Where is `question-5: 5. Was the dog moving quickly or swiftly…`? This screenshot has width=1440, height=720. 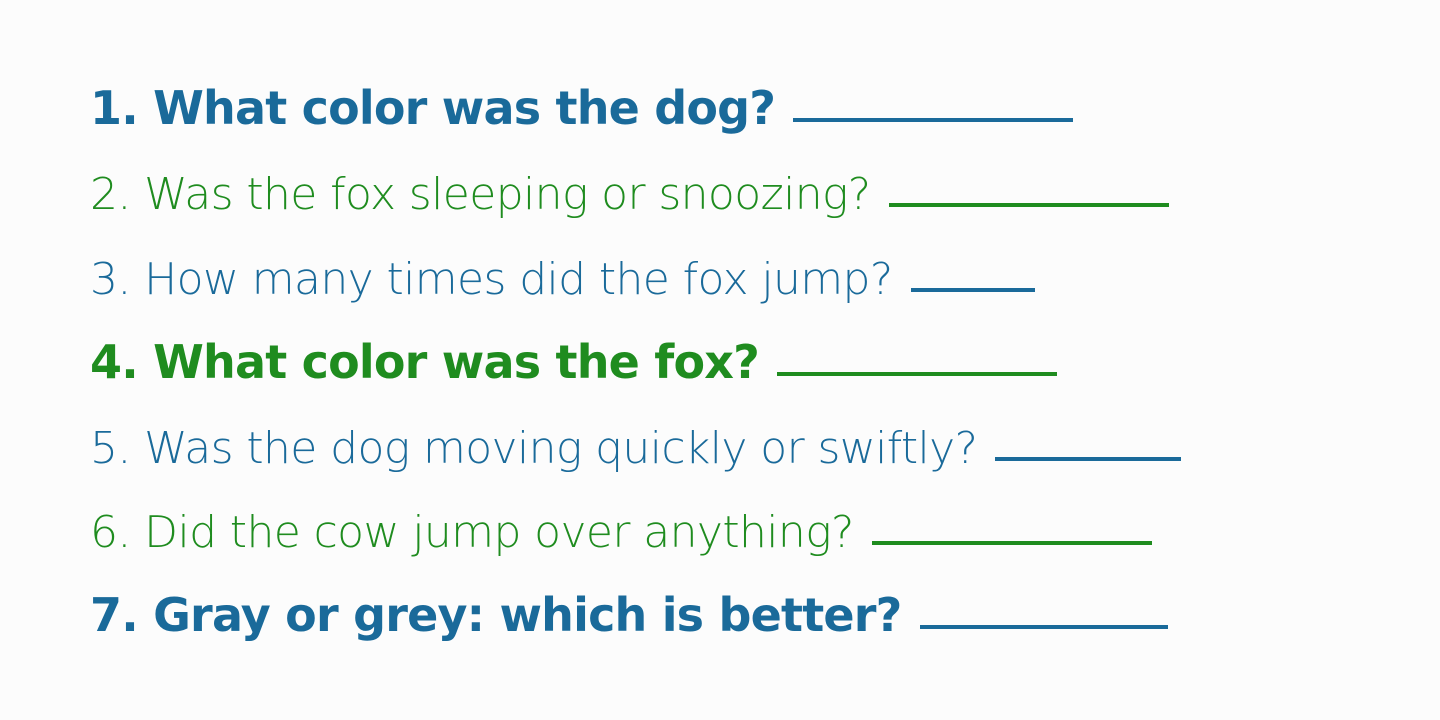 question-5: 5. Was the dog moving quickly or swiftly… is located at coordinates (636, 447).